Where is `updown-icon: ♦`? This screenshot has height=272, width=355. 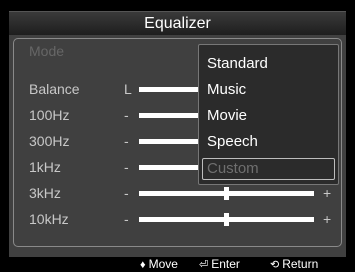 updown-icon: ♦ is located at coordinates (143, 265).